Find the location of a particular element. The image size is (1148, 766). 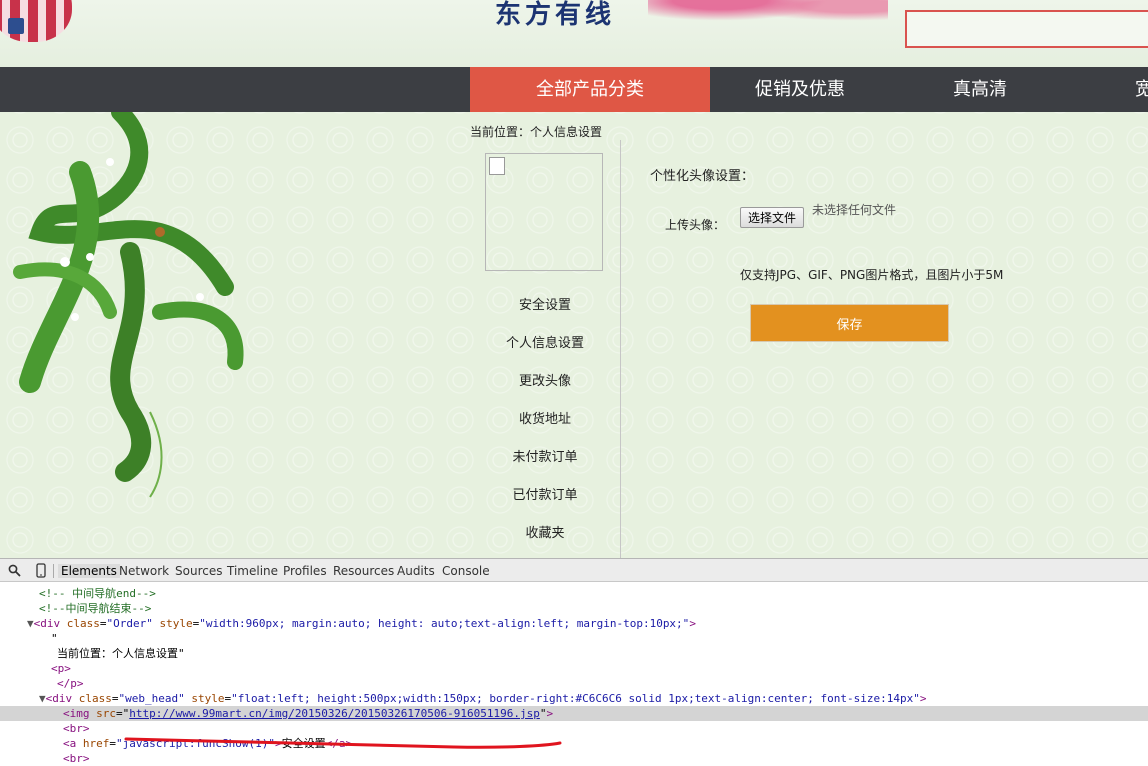

tag-name: <img is located at coordinates (76, 713).